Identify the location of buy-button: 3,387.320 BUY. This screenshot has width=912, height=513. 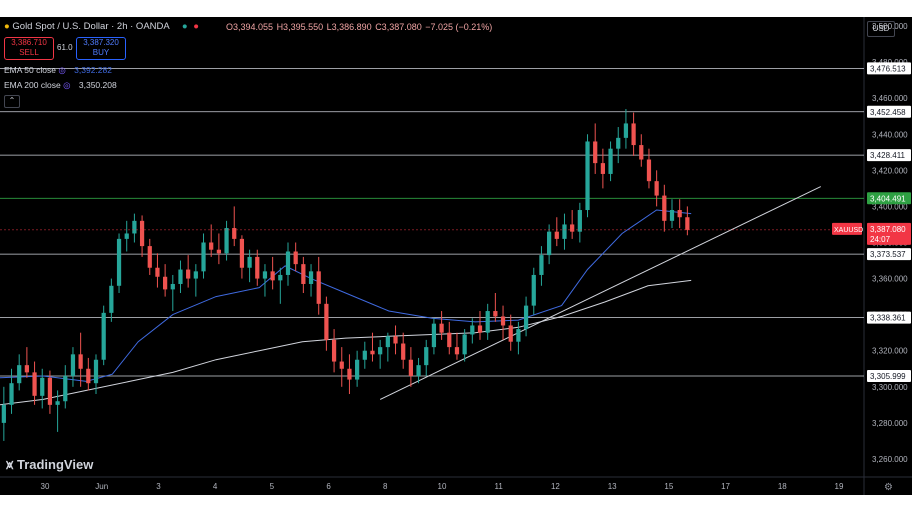
(101, 48).